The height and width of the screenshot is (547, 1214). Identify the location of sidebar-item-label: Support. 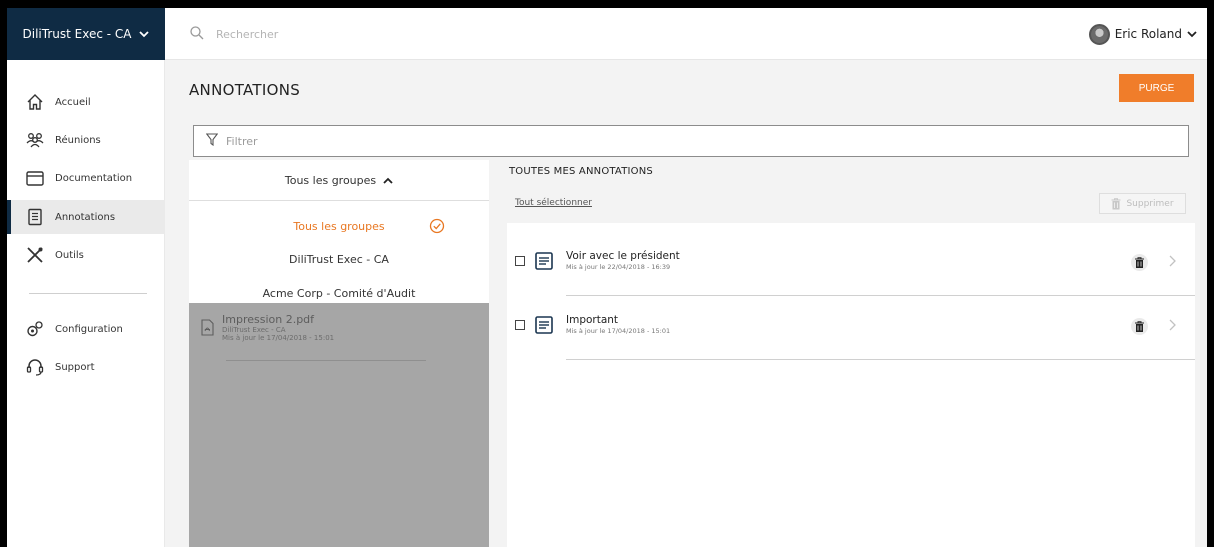
(75, 367).